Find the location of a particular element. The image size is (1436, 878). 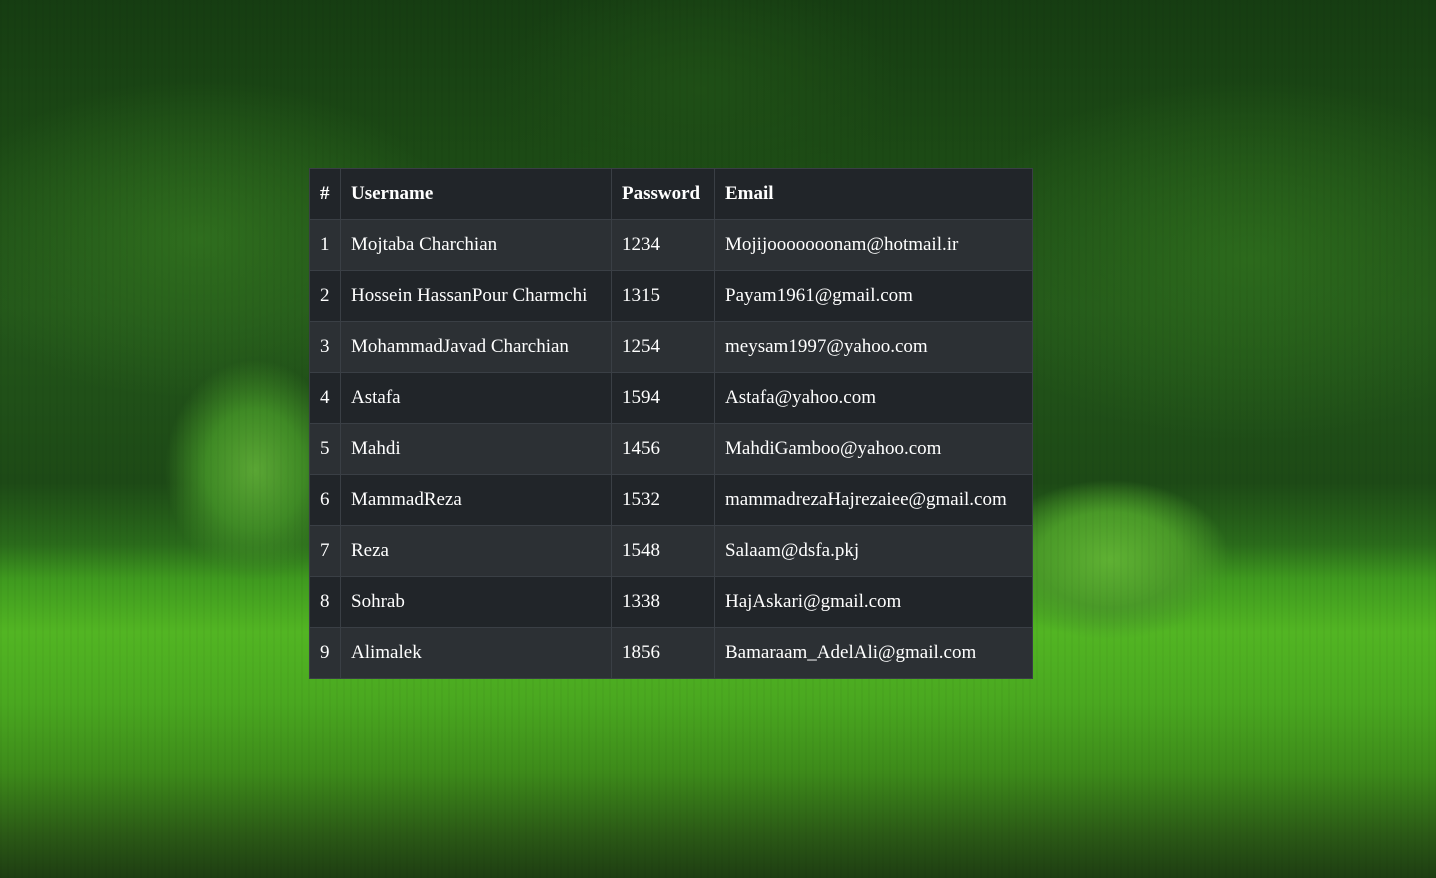

cell-password: 1338 is located at coordinates (663, 602).